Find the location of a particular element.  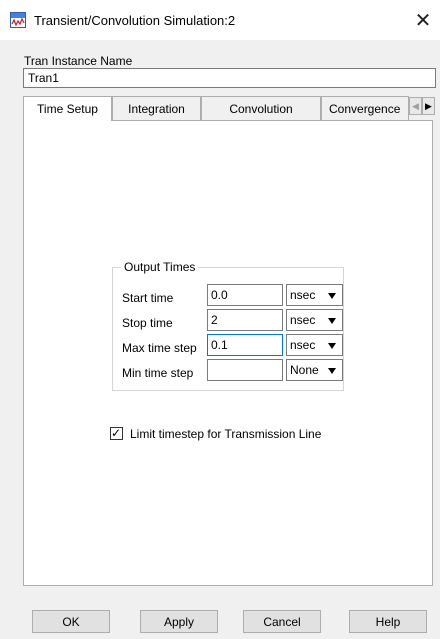

limit-timestep-label: Limit timestep for Transmission Line is located at coordinates (226, 434).